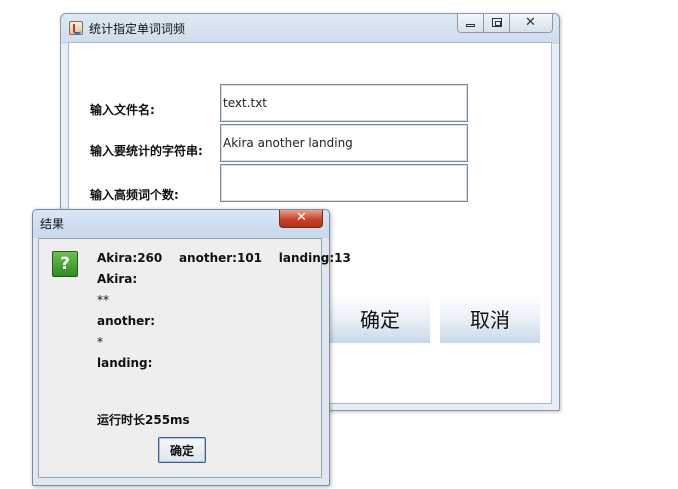 This screenshot has width=678, height=489. What do you see at coordinates (380, 318) in the screenshot?
I see `confirm-button: 确定` at bounding box center [380, 318].